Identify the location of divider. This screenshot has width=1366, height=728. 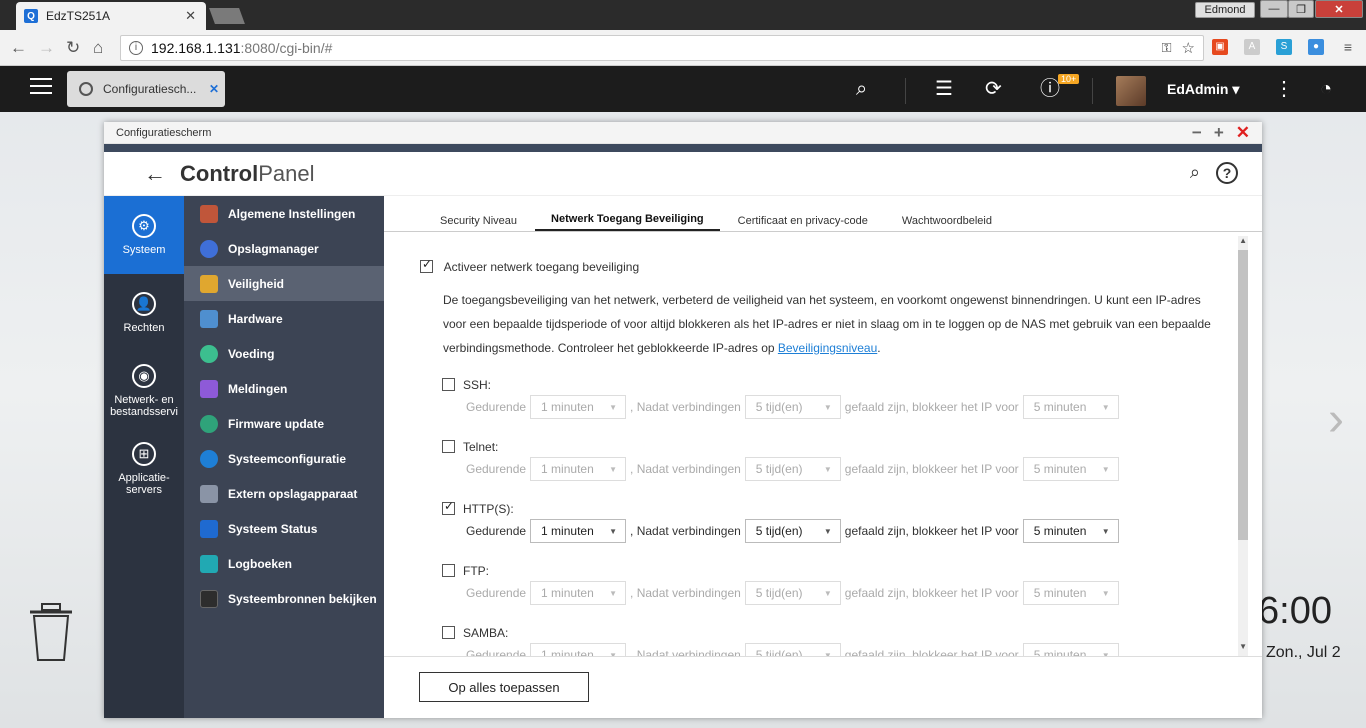
(1092, 91).